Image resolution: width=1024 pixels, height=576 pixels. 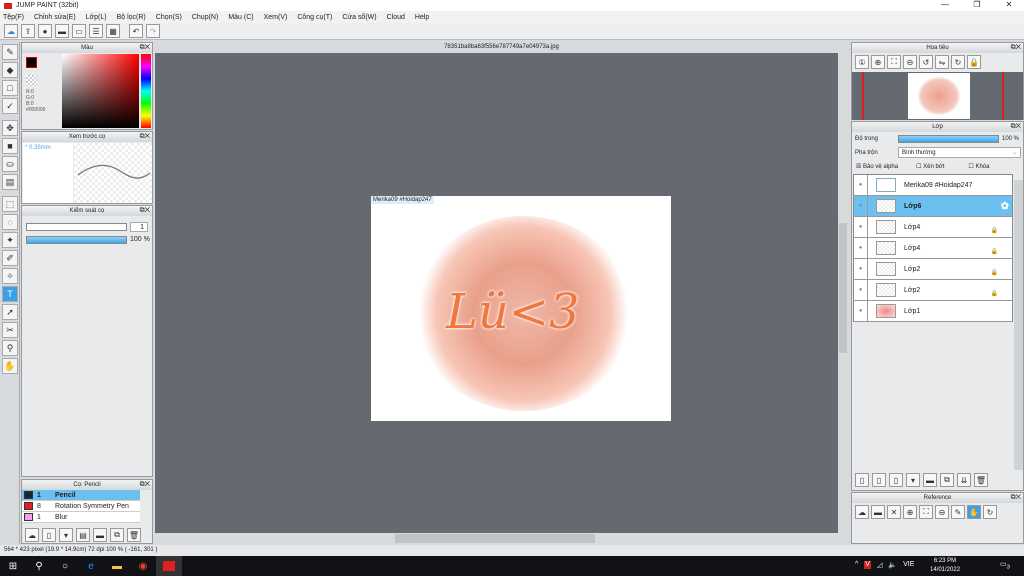 What do you see at coordinates (11, 31) in the screenshot?
I see `cloud-icon: ☁` at bounding box center [11, 31].